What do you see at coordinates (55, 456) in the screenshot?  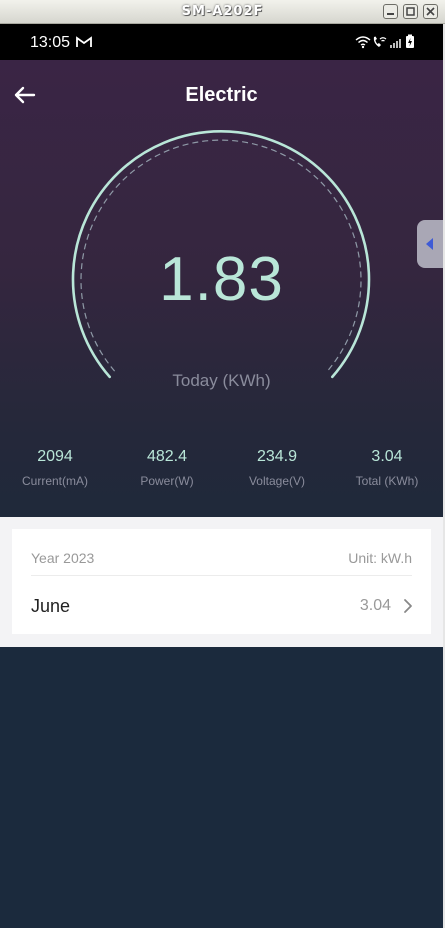 I see `stat-value: 2094` at bounding box center [55, 456].